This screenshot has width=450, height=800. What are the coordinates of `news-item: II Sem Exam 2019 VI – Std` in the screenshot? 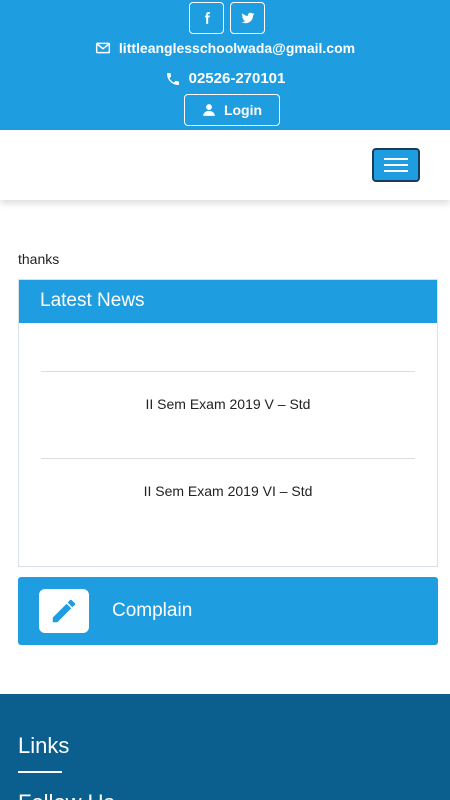 It's located at (228, 478).